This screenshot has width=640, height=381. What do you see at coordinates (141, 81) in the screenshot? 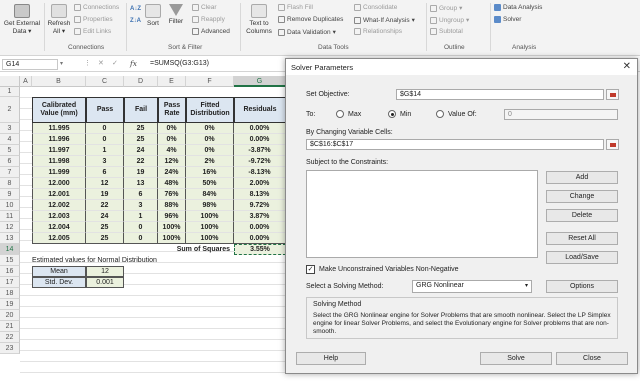
I see `column-header-d: D` at bounding box center [141, 81].